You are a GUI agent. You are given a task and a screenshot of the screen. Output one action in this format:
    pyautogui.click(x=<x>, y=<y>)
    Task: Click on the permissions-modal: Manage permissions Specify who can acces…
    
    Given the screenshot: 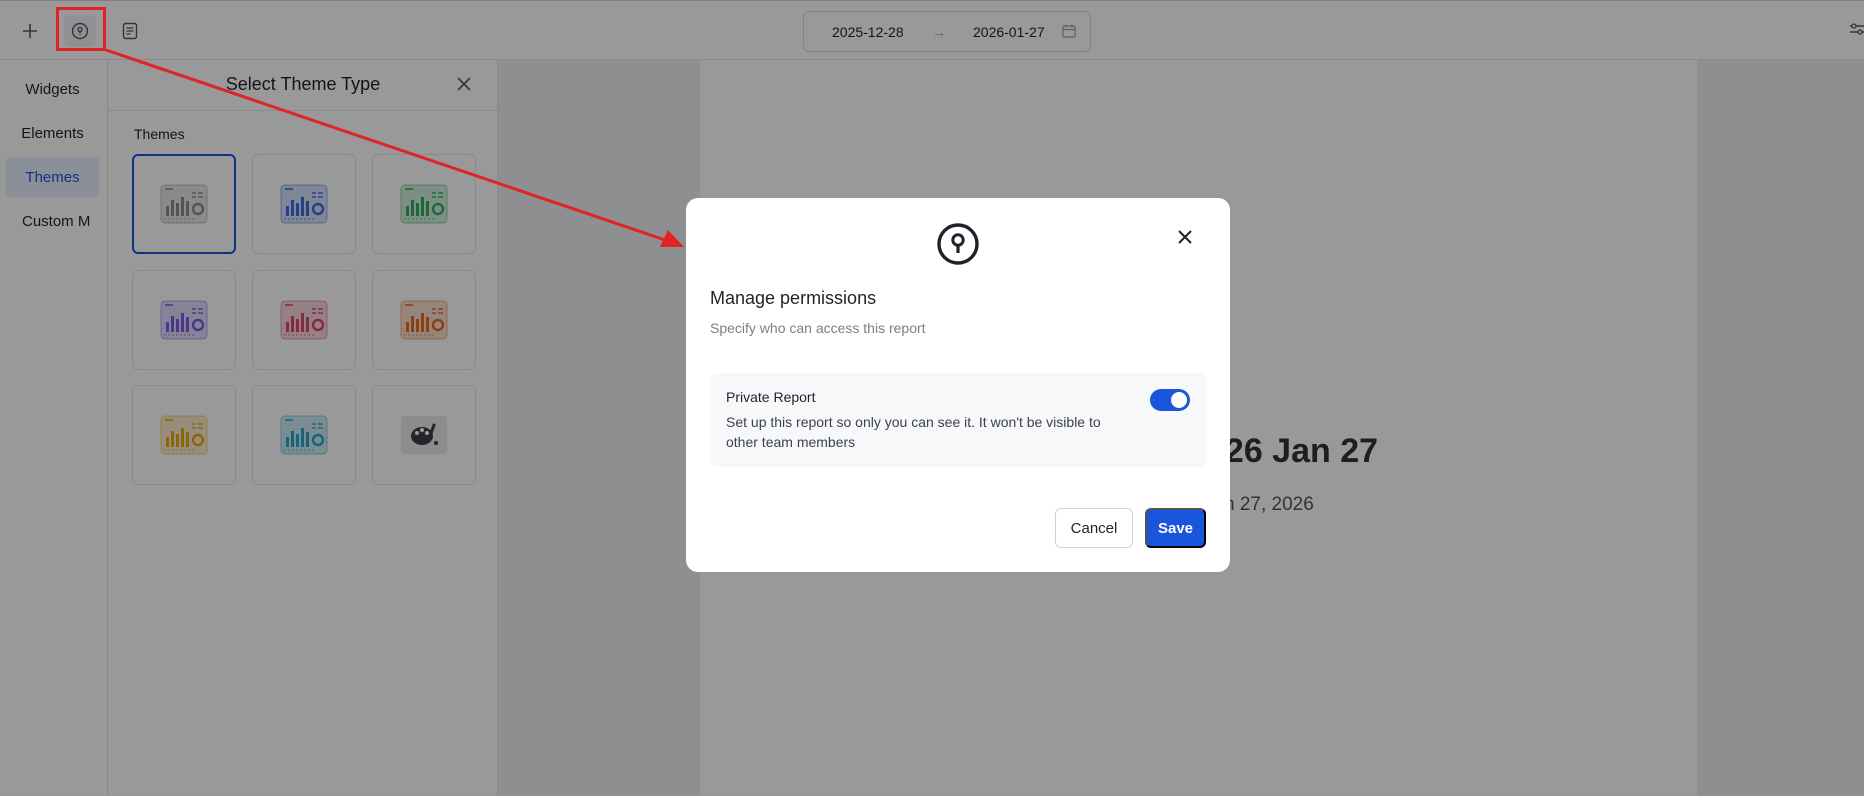 What is the action you would take?
    pyautogui.click(x=958, y=385)
    